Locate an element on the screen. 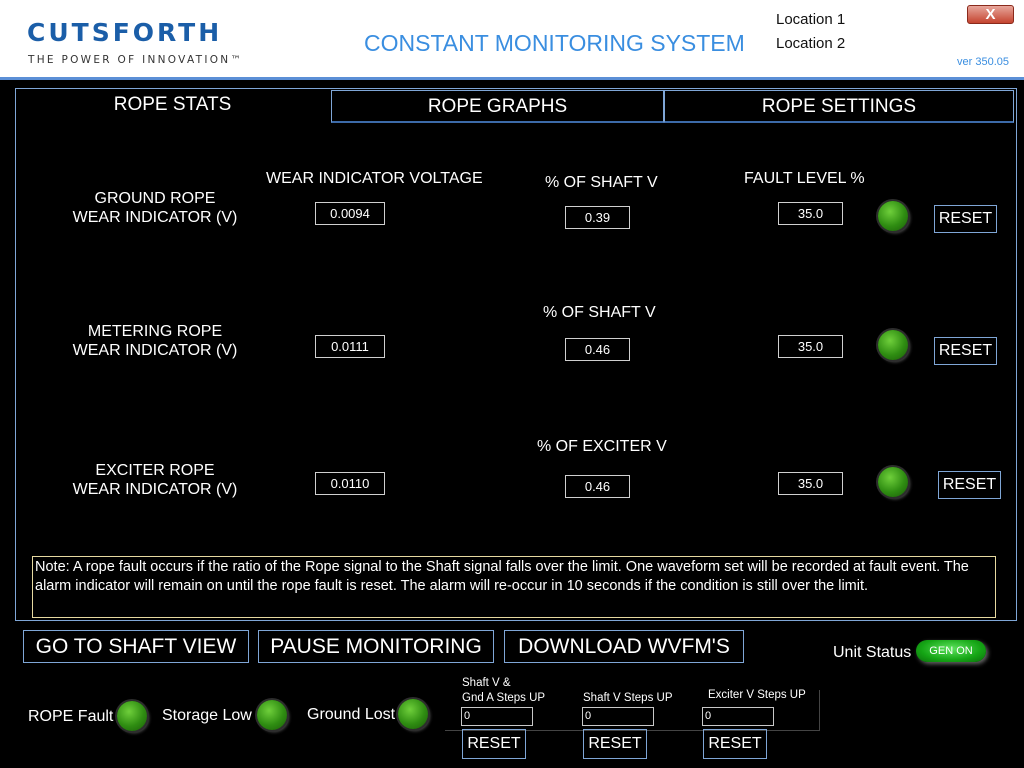 The width and height of the screenshot is (1024, 768). ground-rope-label: GROUND ROPE WEAR INDICATOR (V) is located at coordinates (155, 208).